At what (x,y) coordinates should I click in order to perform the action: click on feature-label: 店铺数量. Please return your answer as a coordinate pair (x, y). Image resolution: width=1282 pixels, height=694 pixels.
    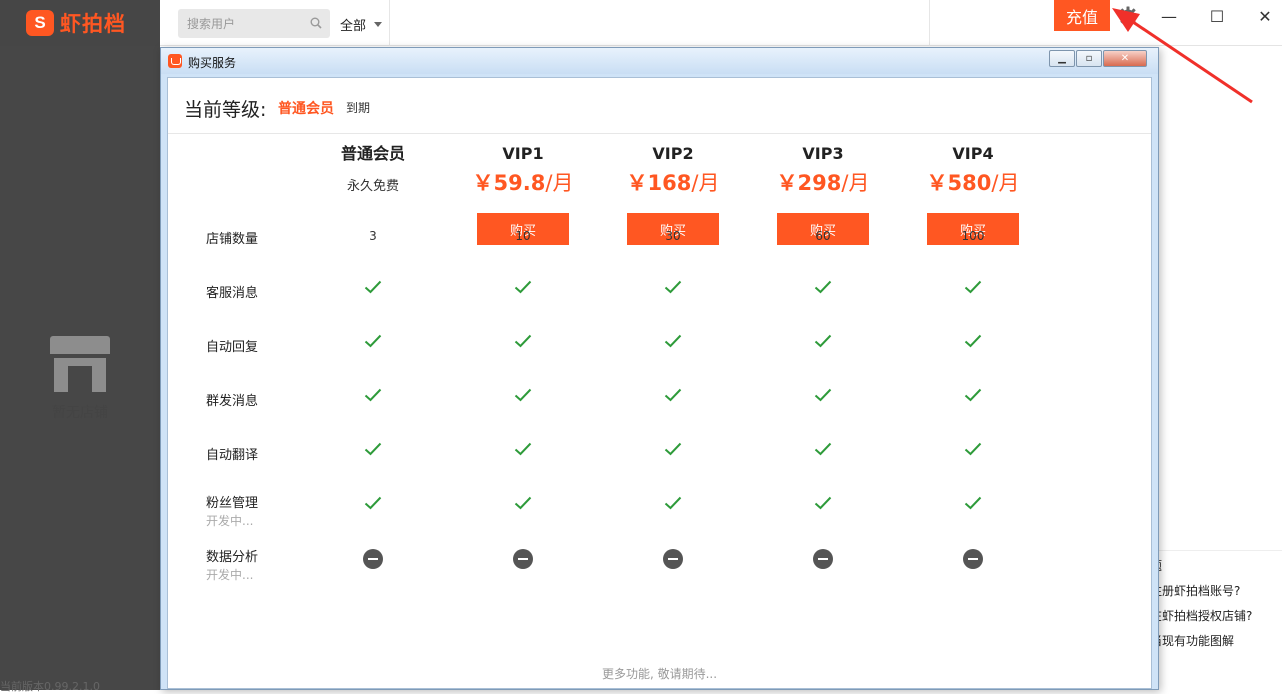
    Looking at the image, I should click on (232, 239).